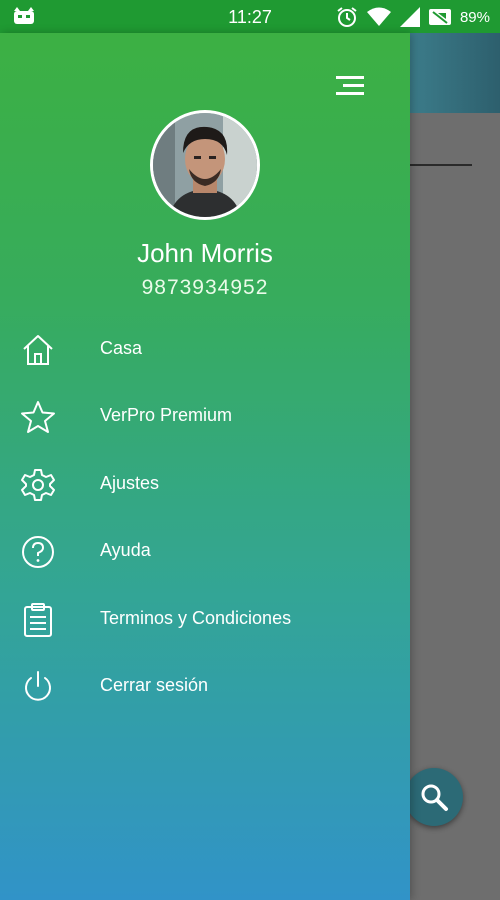 This screenshot has height=900, width=500. I want to click on nav-item-casa: Casa, so click(205, 350).